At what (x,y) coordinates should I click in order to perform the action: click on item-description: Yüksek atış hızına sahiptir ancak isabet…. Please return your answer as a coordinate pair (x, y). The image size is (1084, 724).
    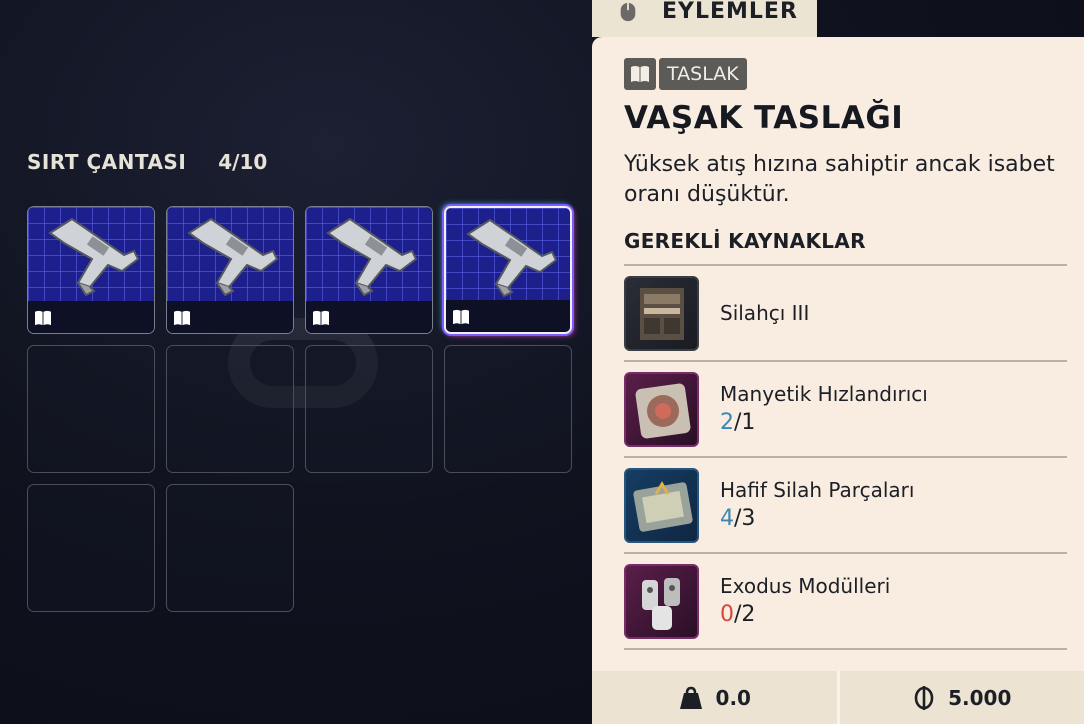
    Looking at the image, I should click on (839, 179).